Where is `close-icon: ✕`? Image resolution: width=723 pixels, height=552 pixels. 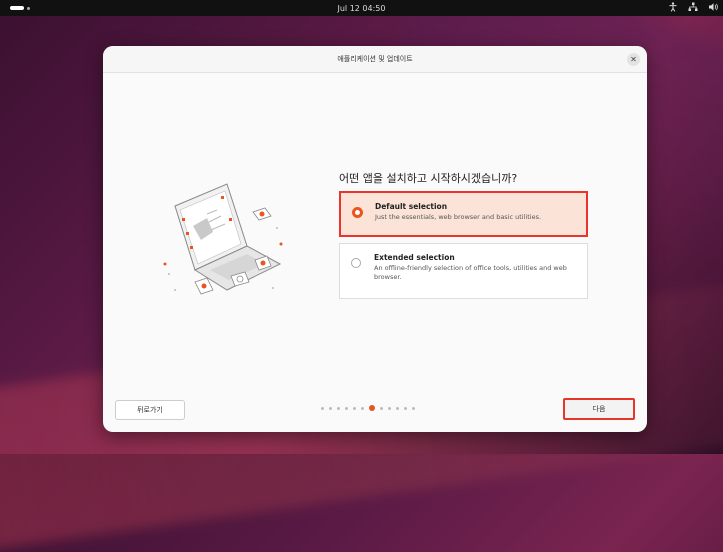 close-icon: ✕ is located at coordinates (633, 59).